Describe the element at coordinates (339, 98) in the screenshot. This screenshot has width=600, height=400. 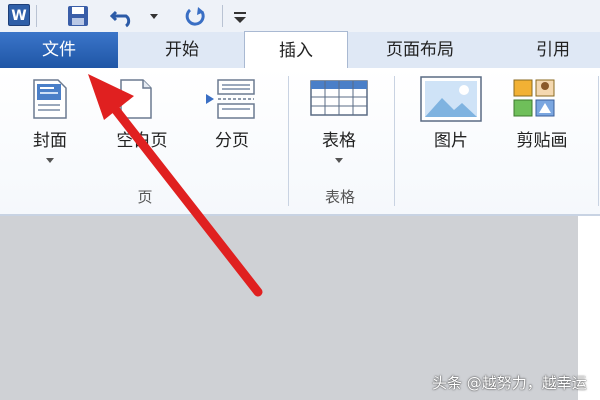
I see `table-icon` at that location.